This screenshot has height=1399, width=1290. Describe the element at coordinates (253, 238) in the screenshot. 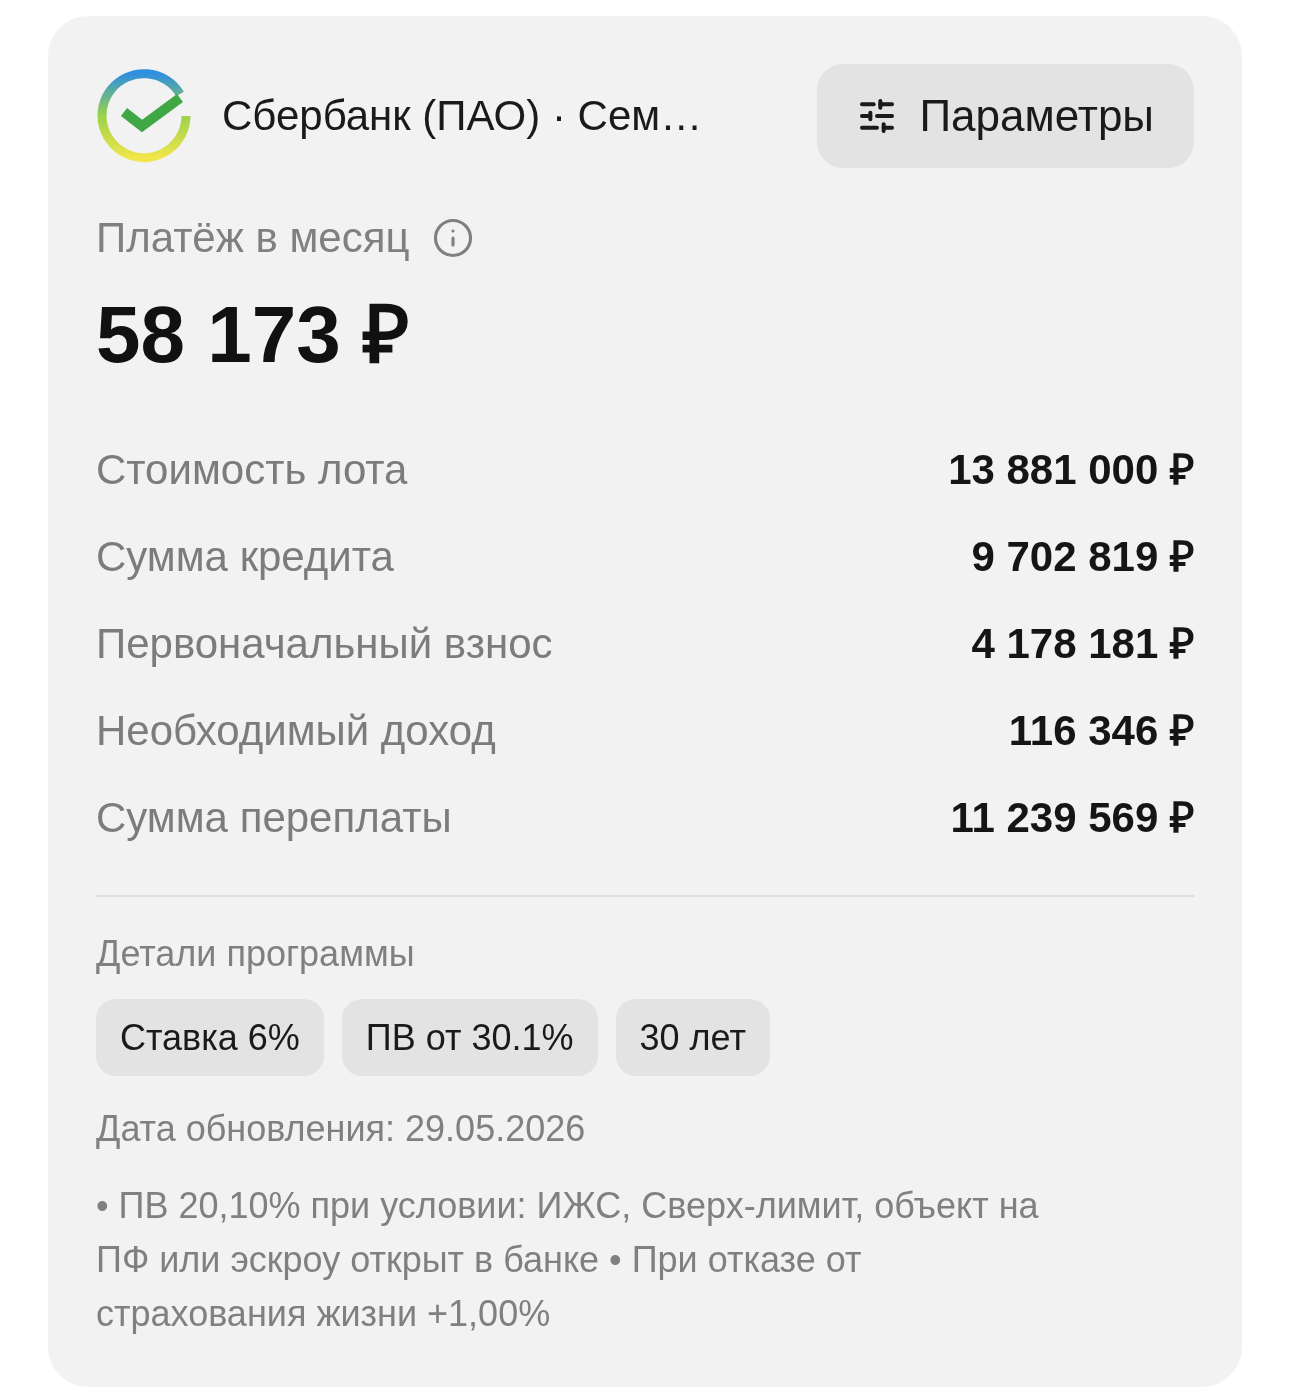

I see `monthly-payment-label: Платёж в месяц` at that location.